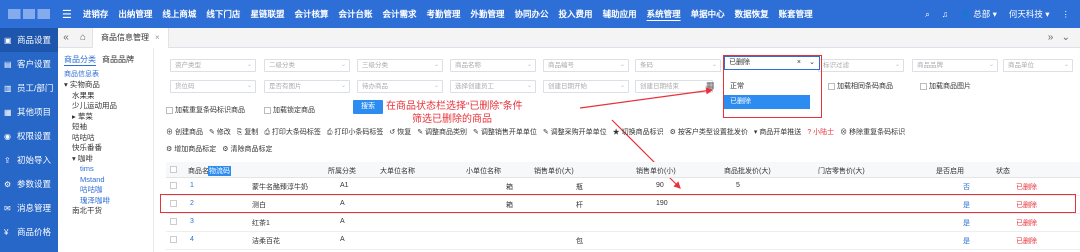  Describe the element at coordinates (578, 132) in the screenshot. I see `toolbar-label: 调整采购开单单位` at that location.